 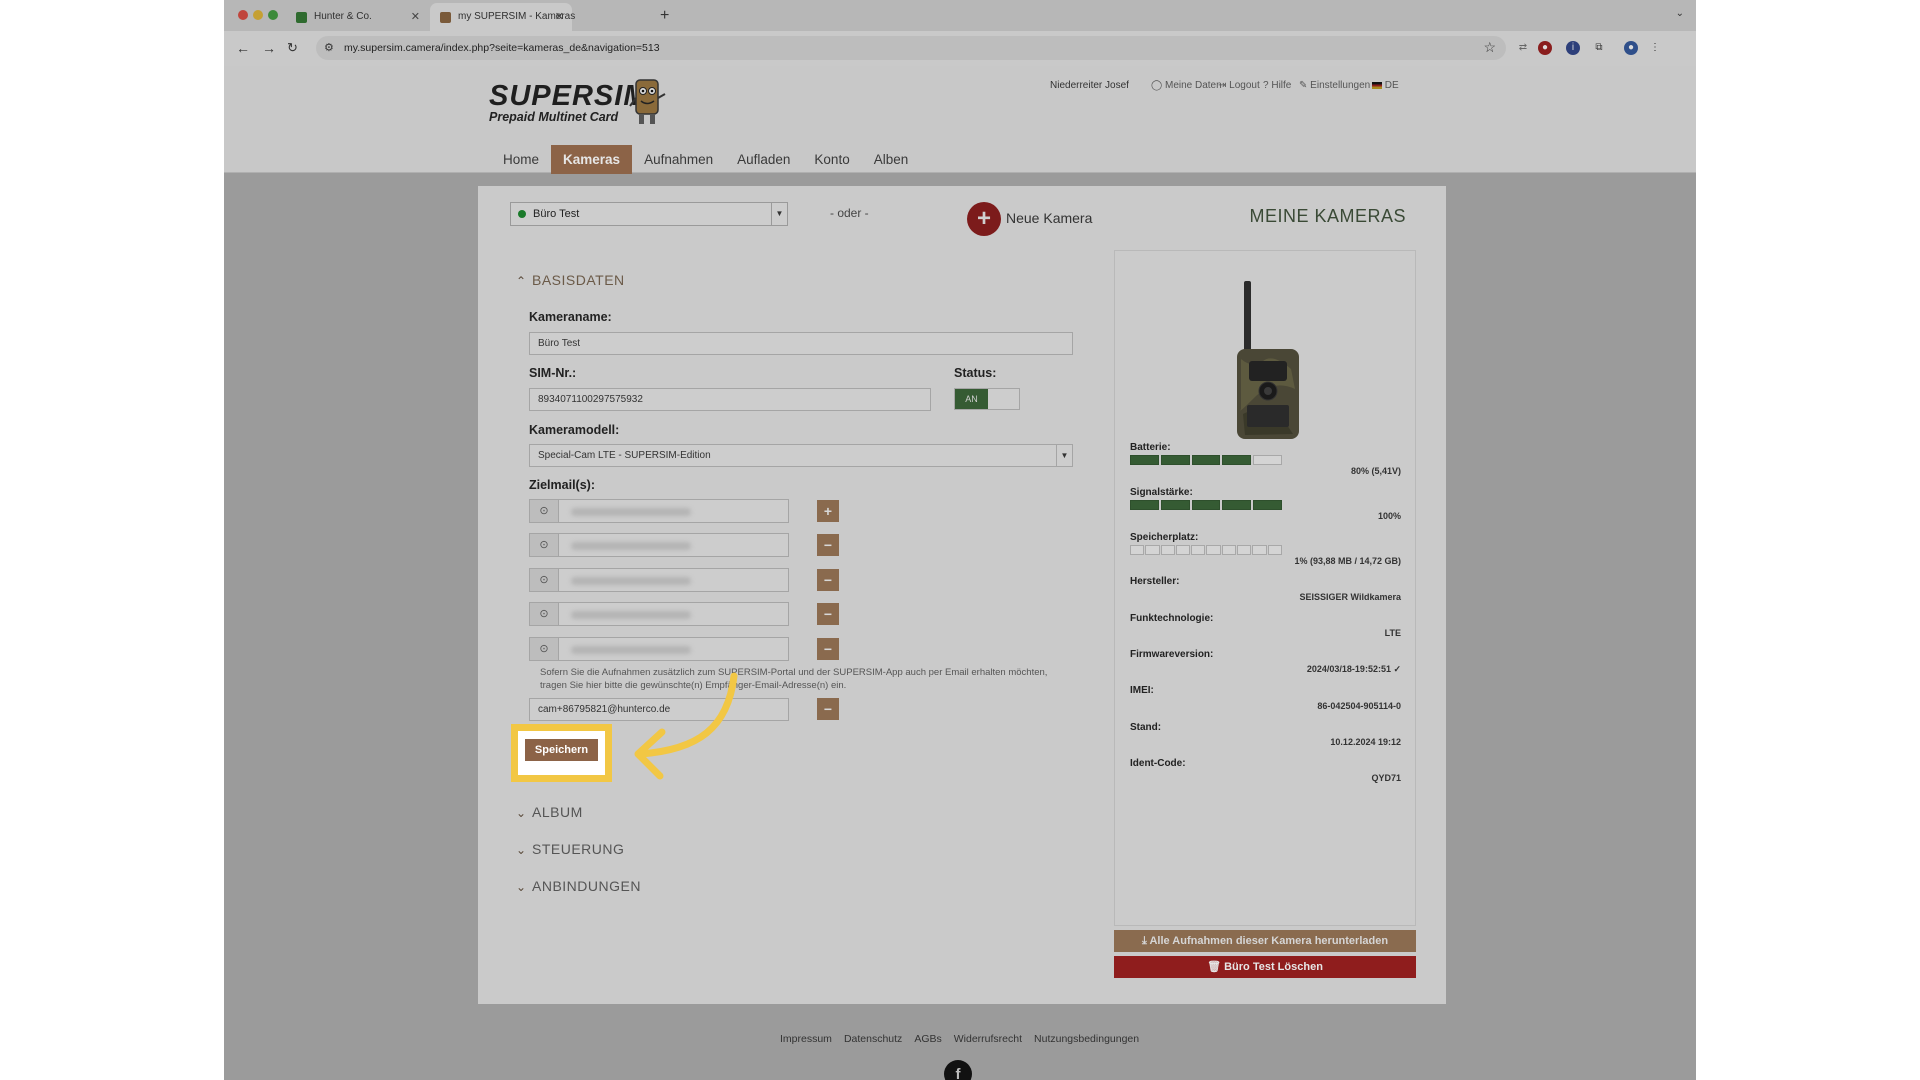 I want to click on logo-subtitle: Prepaid Multinet Card, so click(x=553, y=117).